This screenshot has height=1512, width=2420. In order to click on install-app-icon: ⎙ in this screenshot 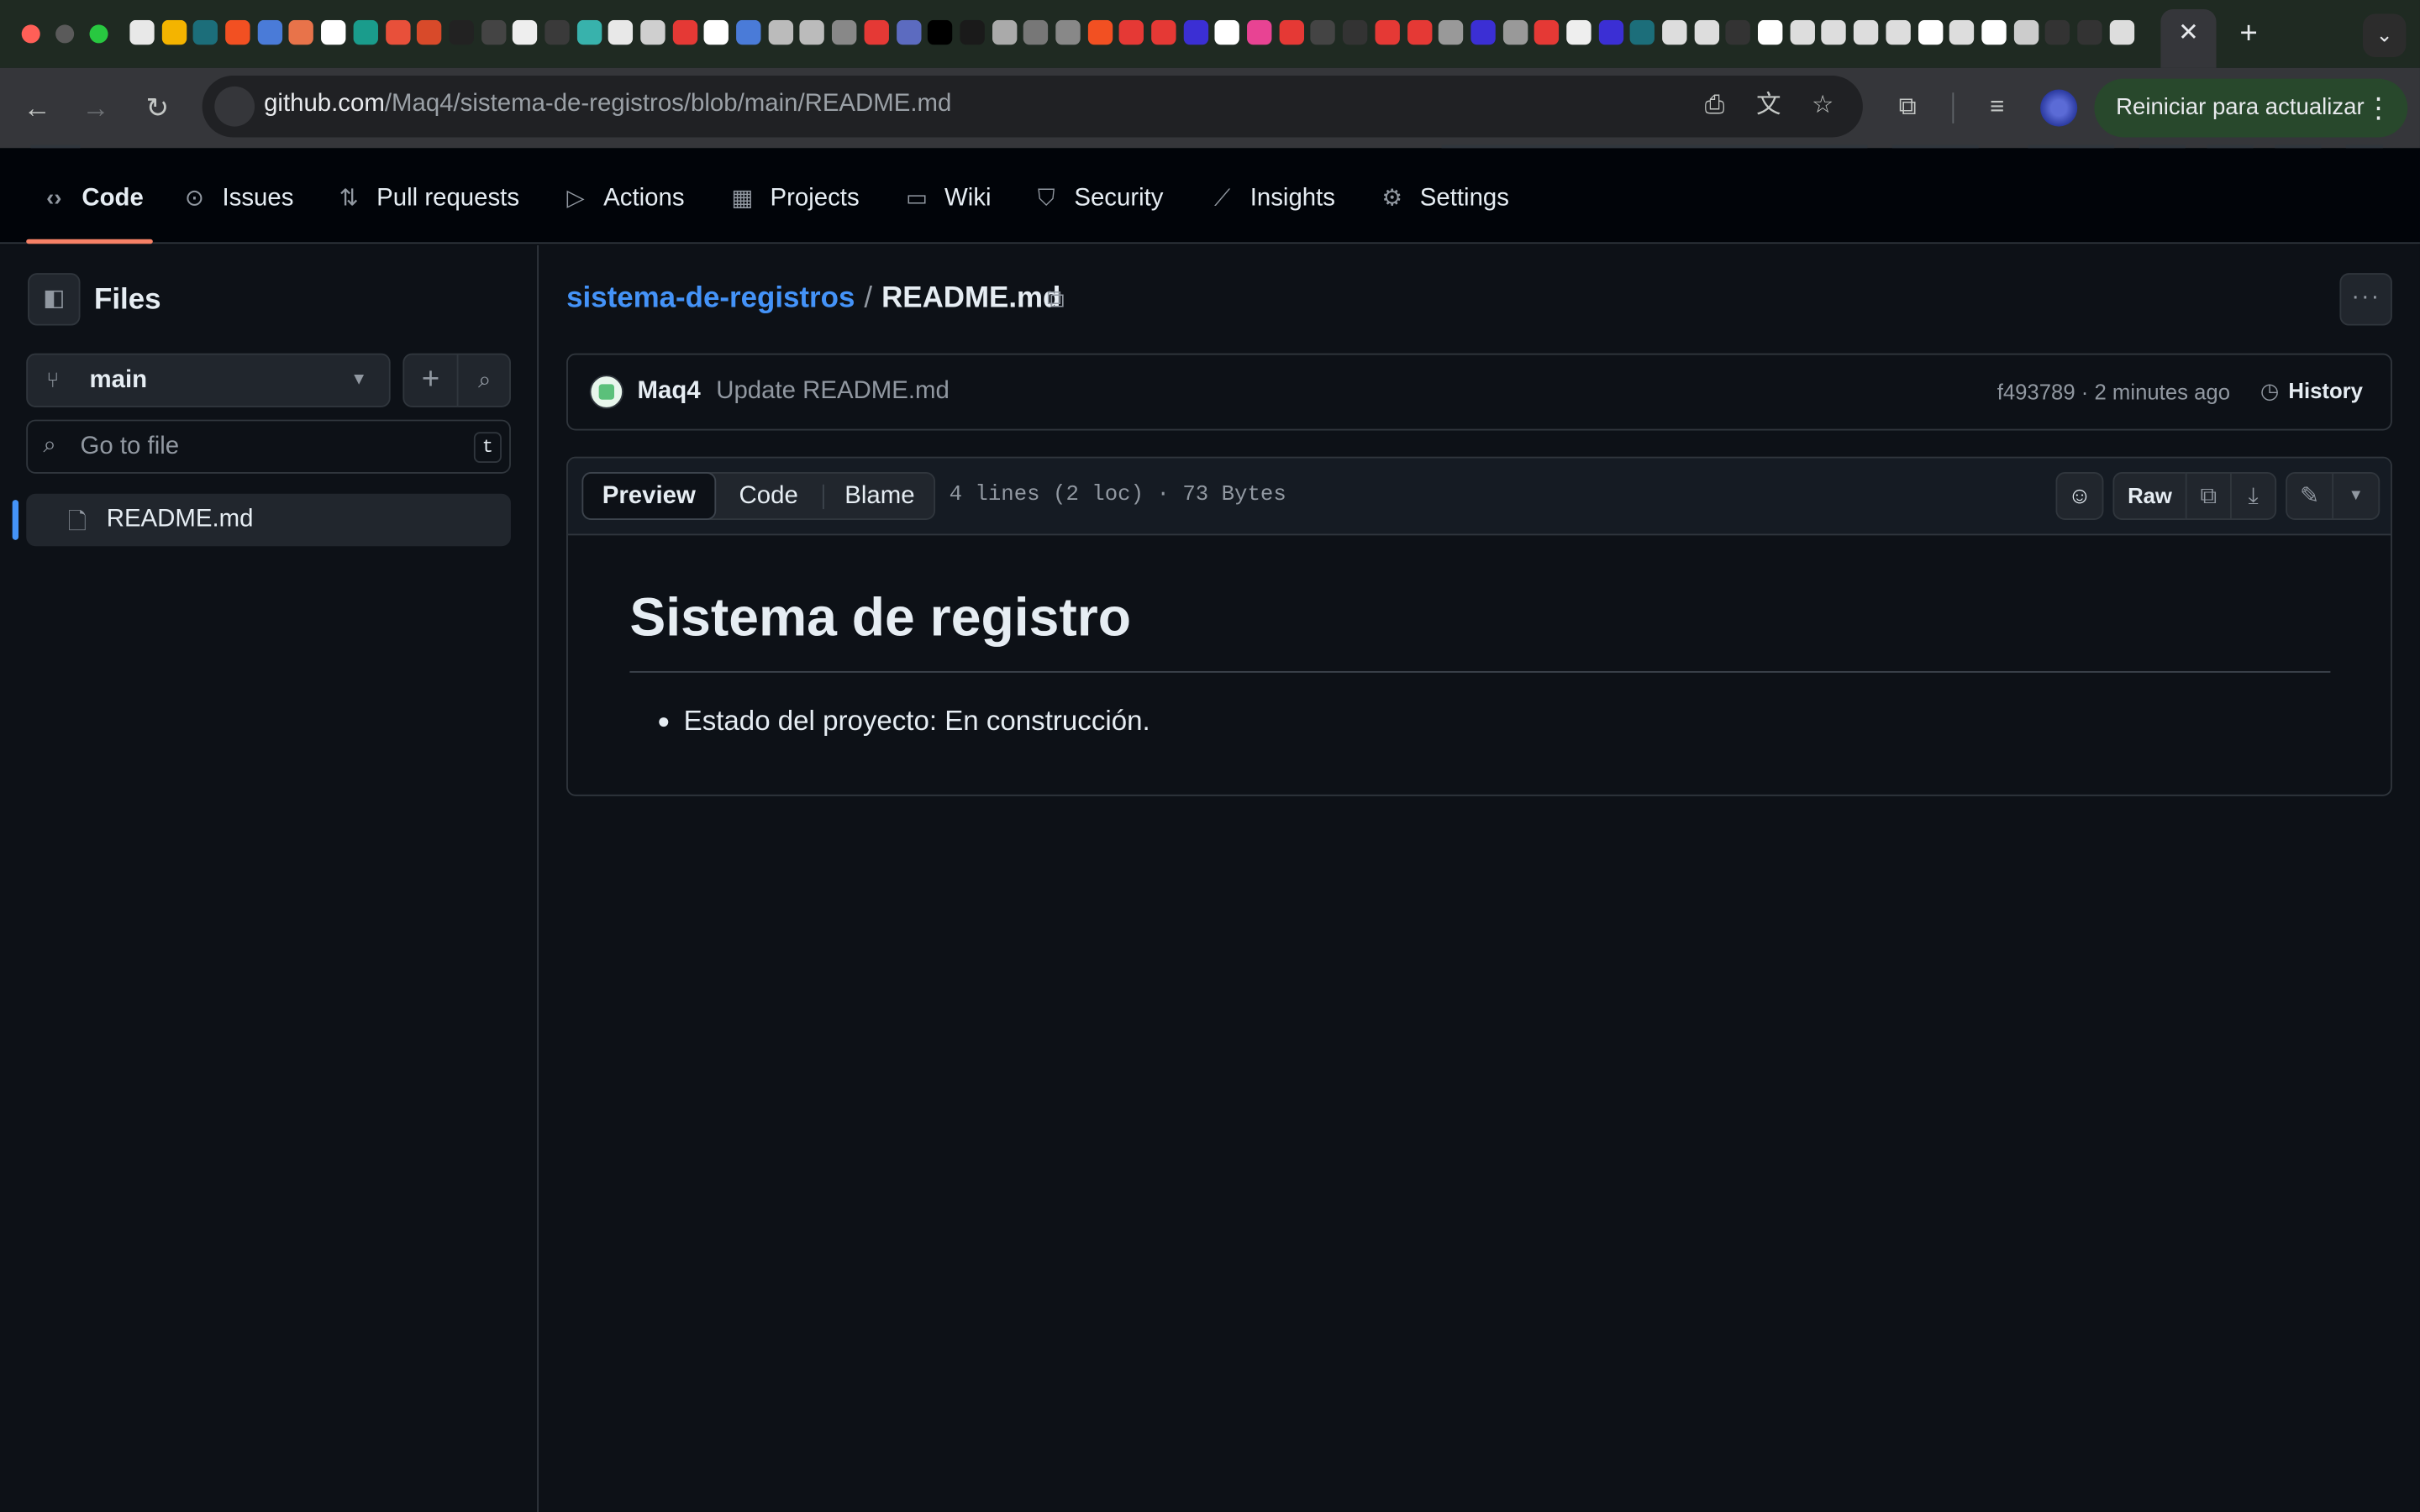, I will do `click(1714, 106)`.